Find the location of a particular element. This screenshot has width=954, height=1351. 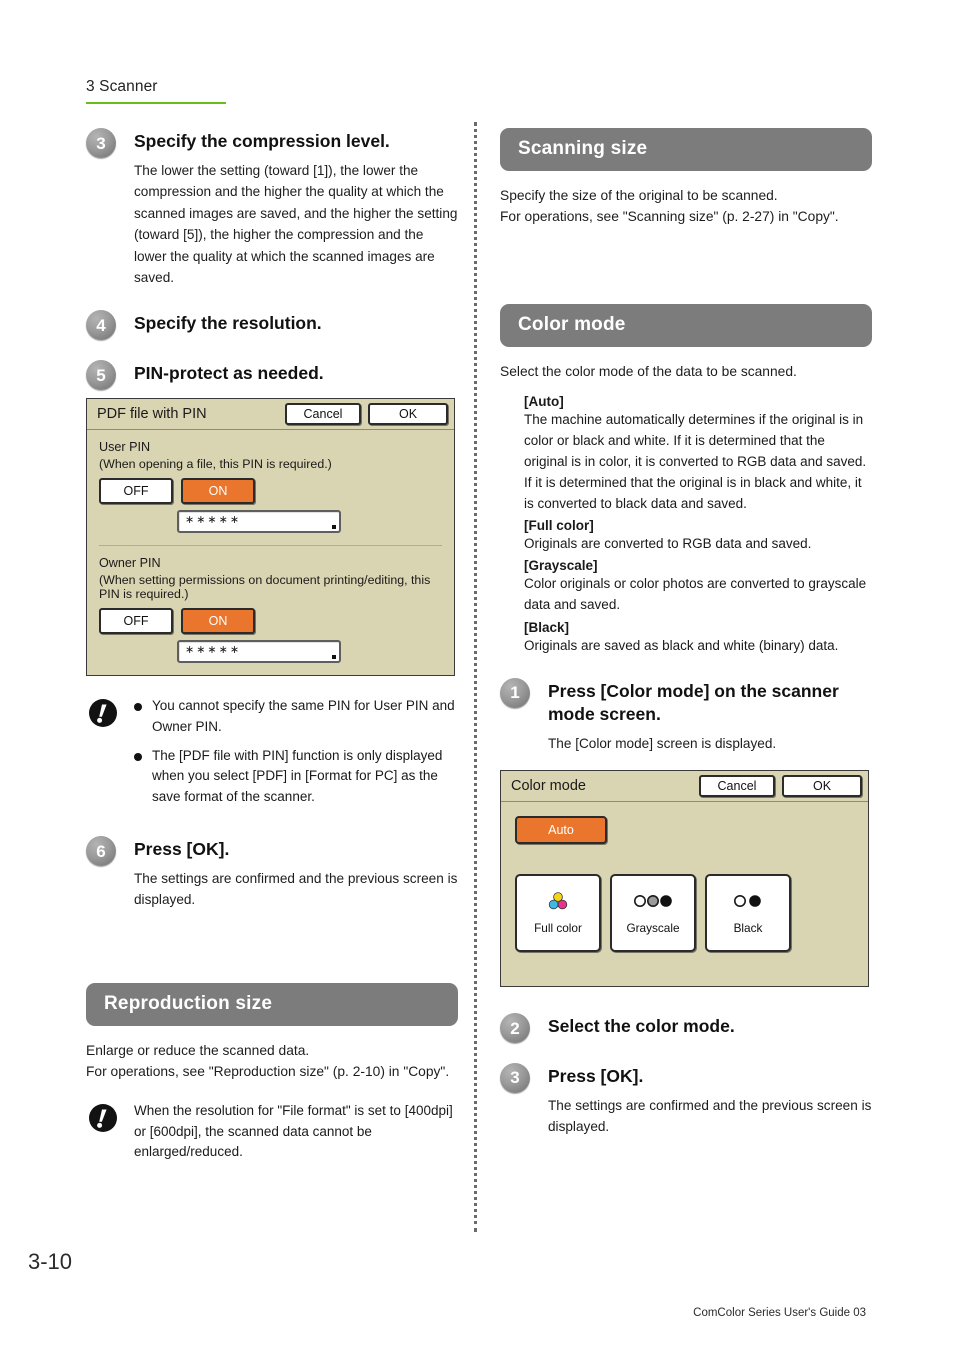

user-pin-off-button: OFF is located at coordinates (136, 490).